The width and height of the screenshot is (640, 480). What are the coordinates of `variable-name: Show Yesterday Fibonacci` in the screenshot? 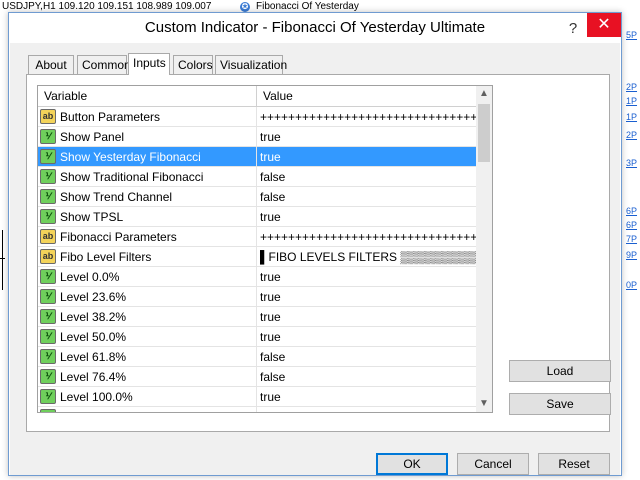 It's located at (130, 157).